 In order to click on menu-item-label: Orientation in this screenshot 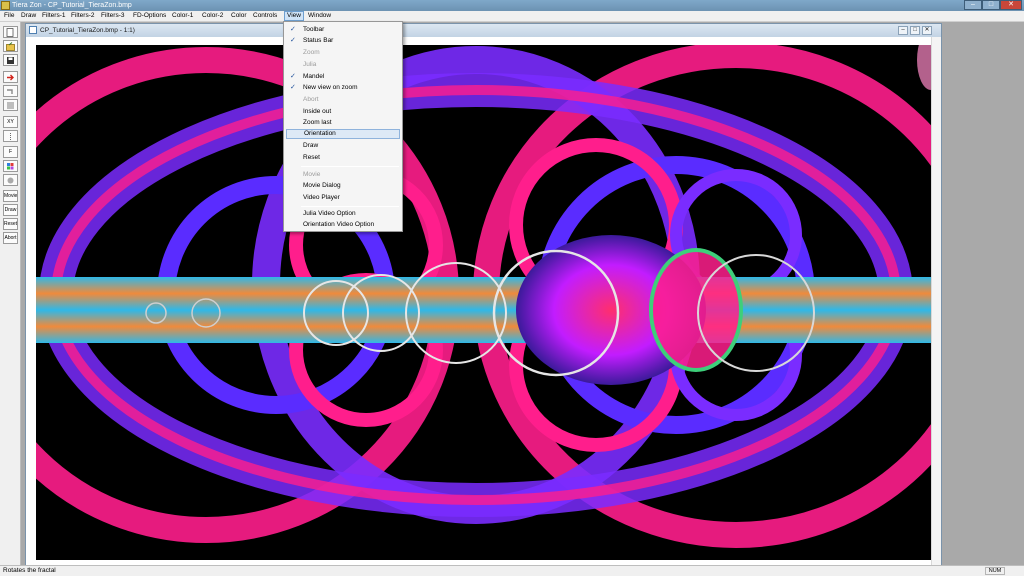, I will do `click(320, 133)`.